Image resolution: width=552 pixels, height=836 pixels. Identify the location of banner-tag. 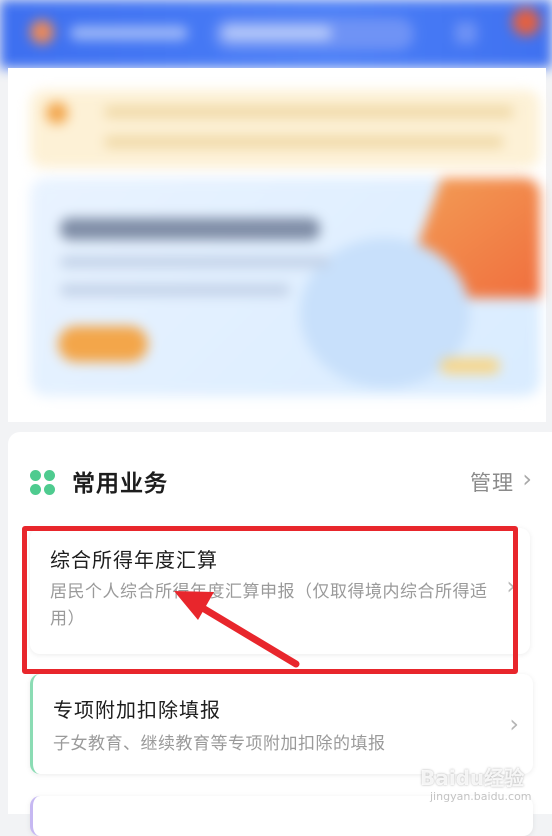
(470, 366).